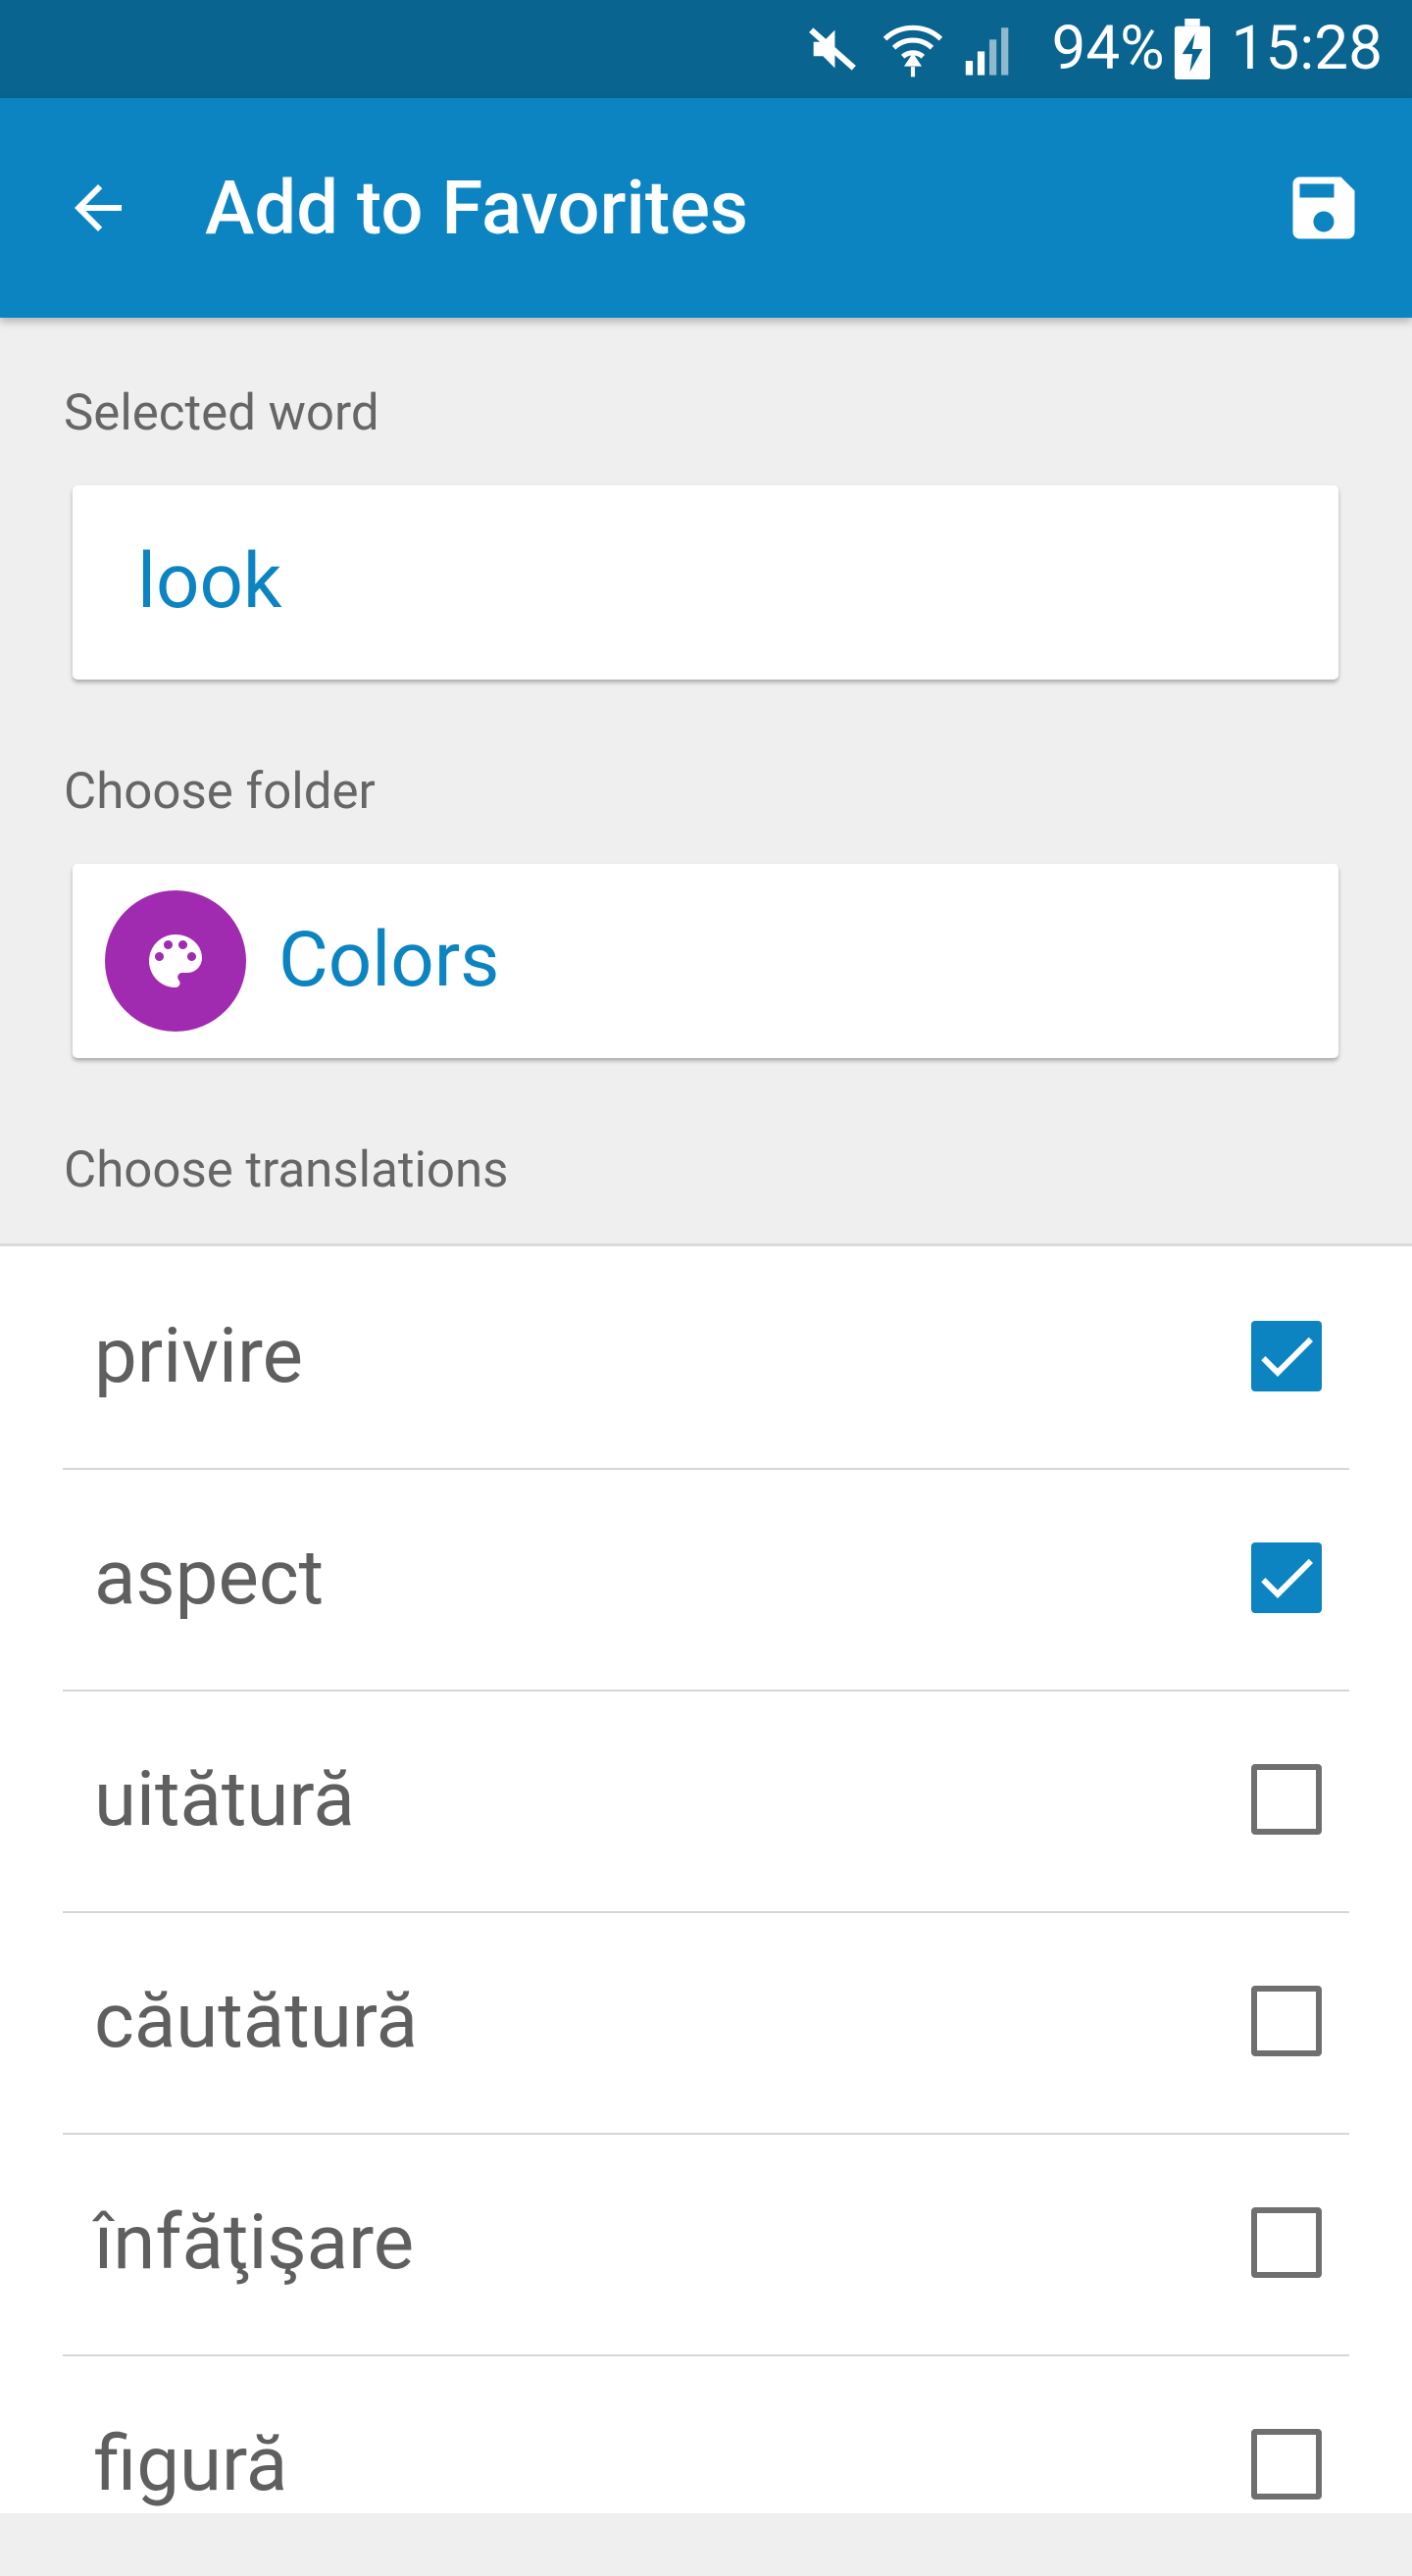 The height and width of the screenshot is (2576, 1412). What do you see at coordinates (209, 1579) in the screenshot?
I see `translation-label: aspect` at bounding box center [209, 1579].